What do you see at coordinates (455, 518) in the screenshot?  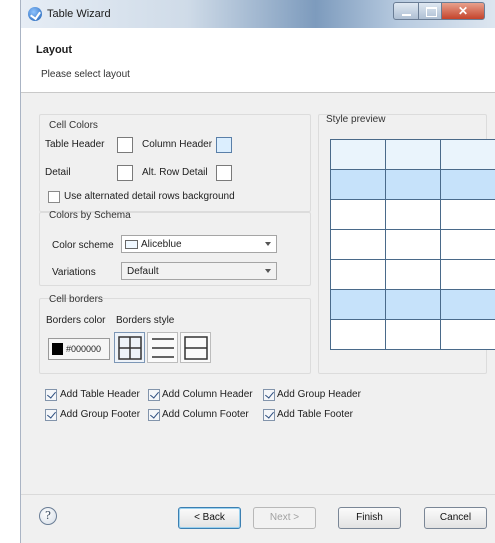 I see `cancel-button: Cancel` at bounding box center [455, 518].